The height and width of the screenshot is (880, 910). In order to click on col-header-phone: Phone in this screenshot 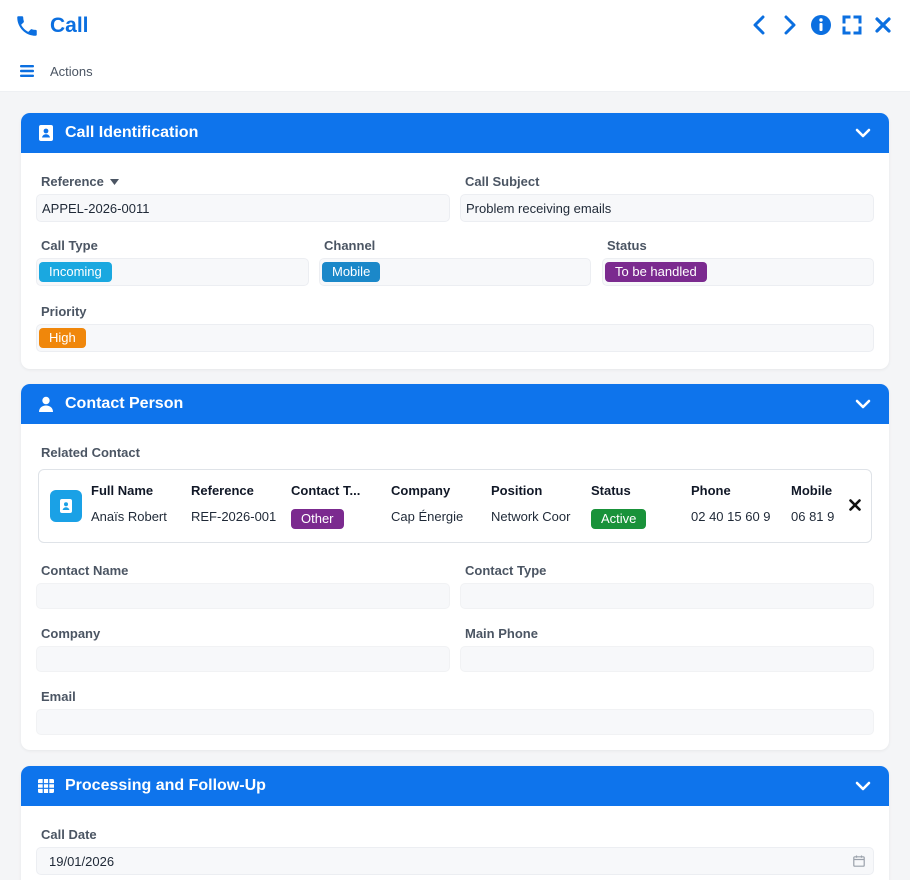, I will do `click(711, 490)`.